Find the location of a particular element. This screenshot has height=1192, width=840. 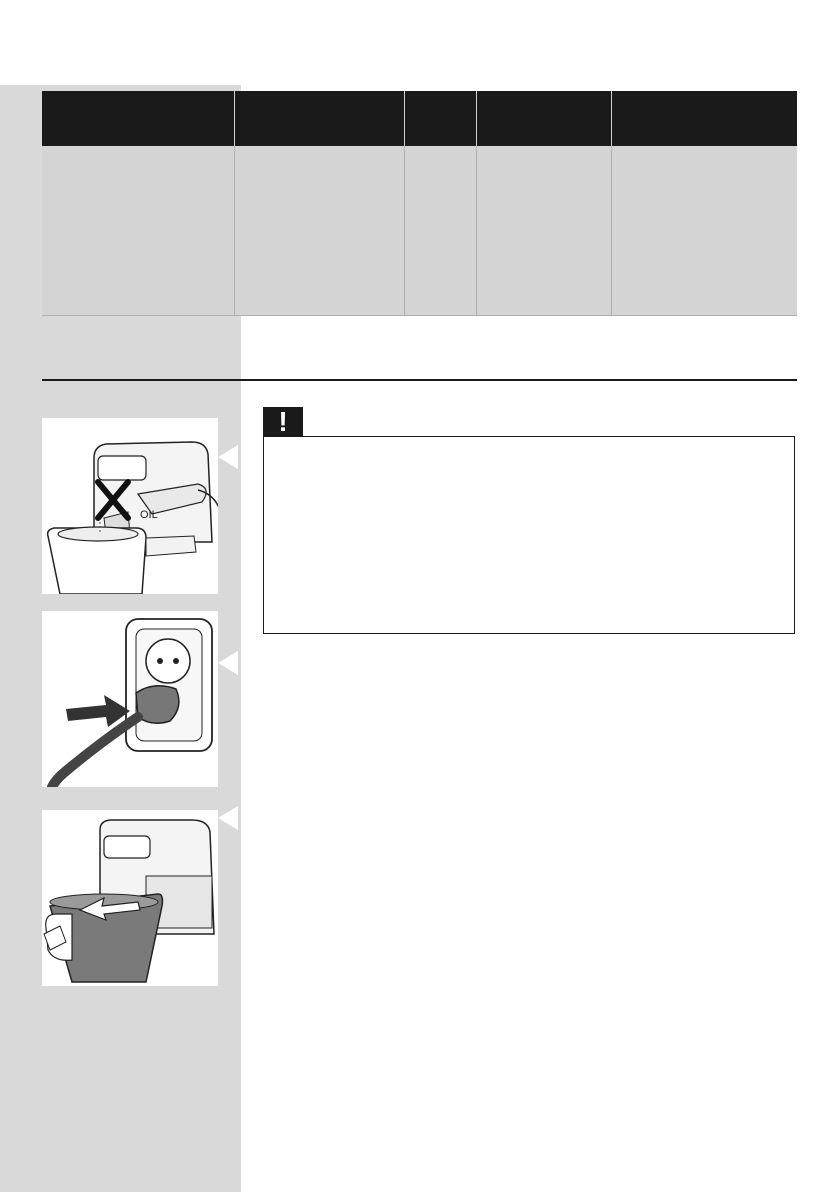

plug-in-socket-illustration is located at coordinates (130, 699).